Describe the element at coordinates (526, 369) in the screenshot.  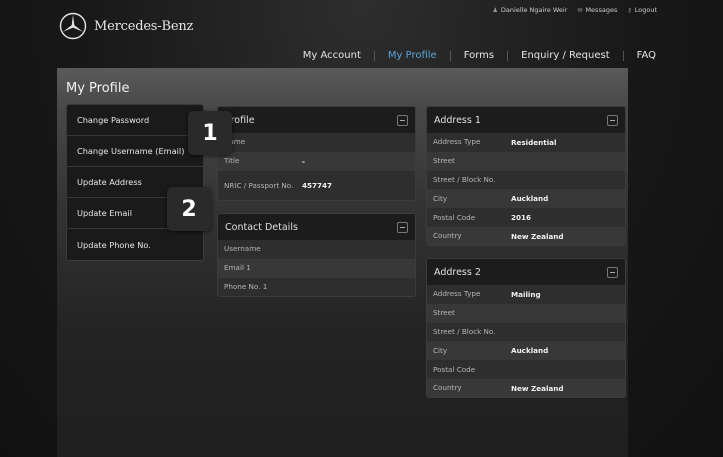
I see `table-row: Postal Code` at that location.